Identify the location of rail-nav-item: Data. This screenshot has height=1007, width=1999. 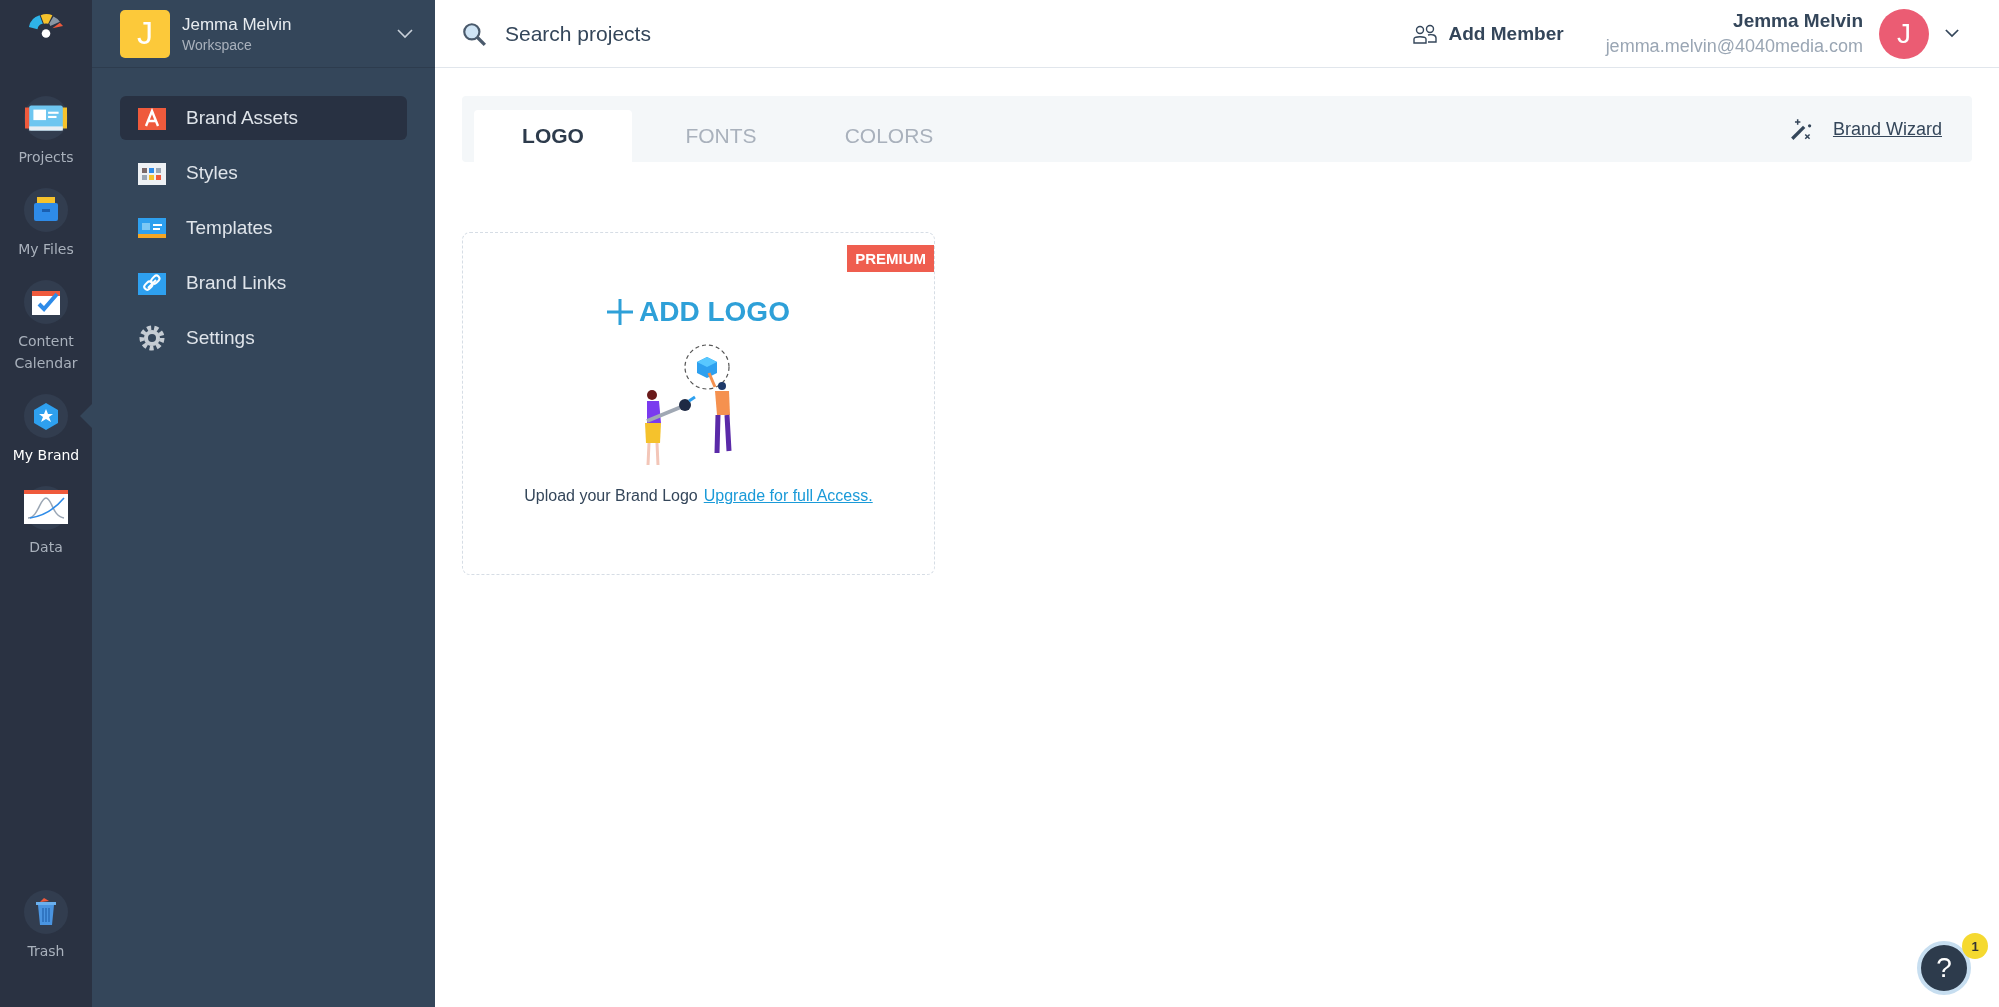
(46, 522).